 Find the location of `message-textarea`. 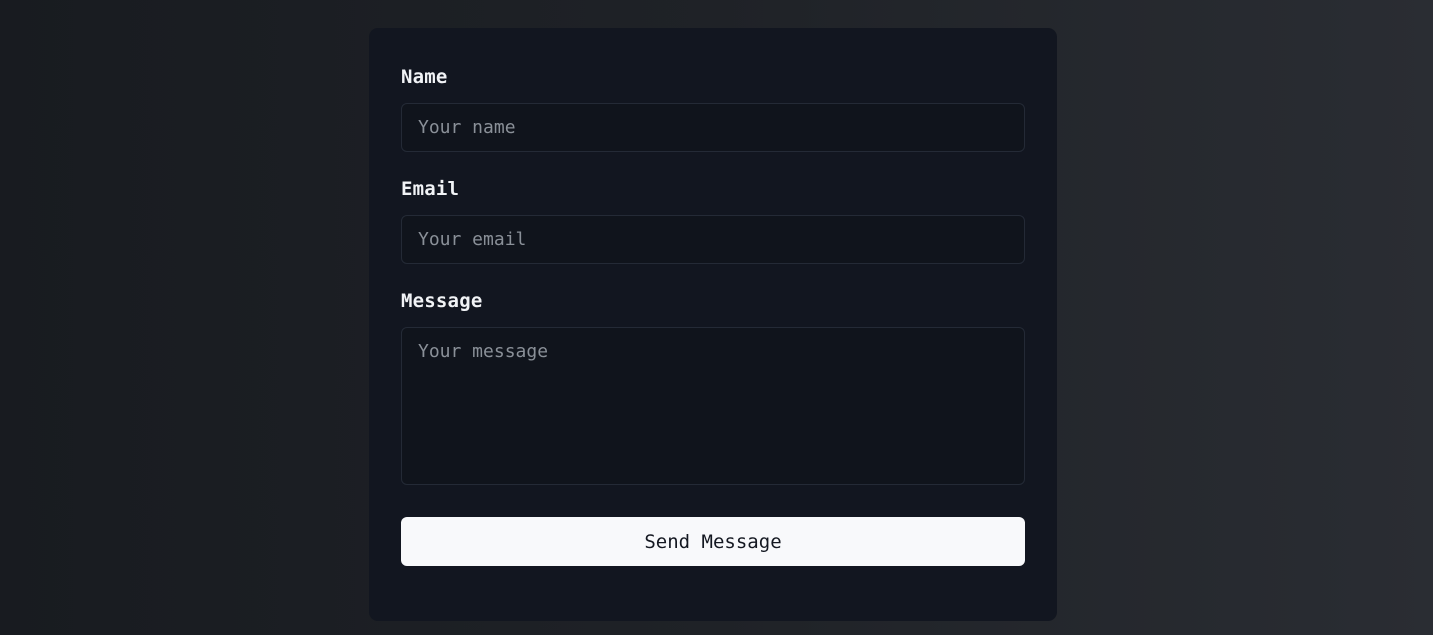

message-textarea is located at coordinates (713, 406).